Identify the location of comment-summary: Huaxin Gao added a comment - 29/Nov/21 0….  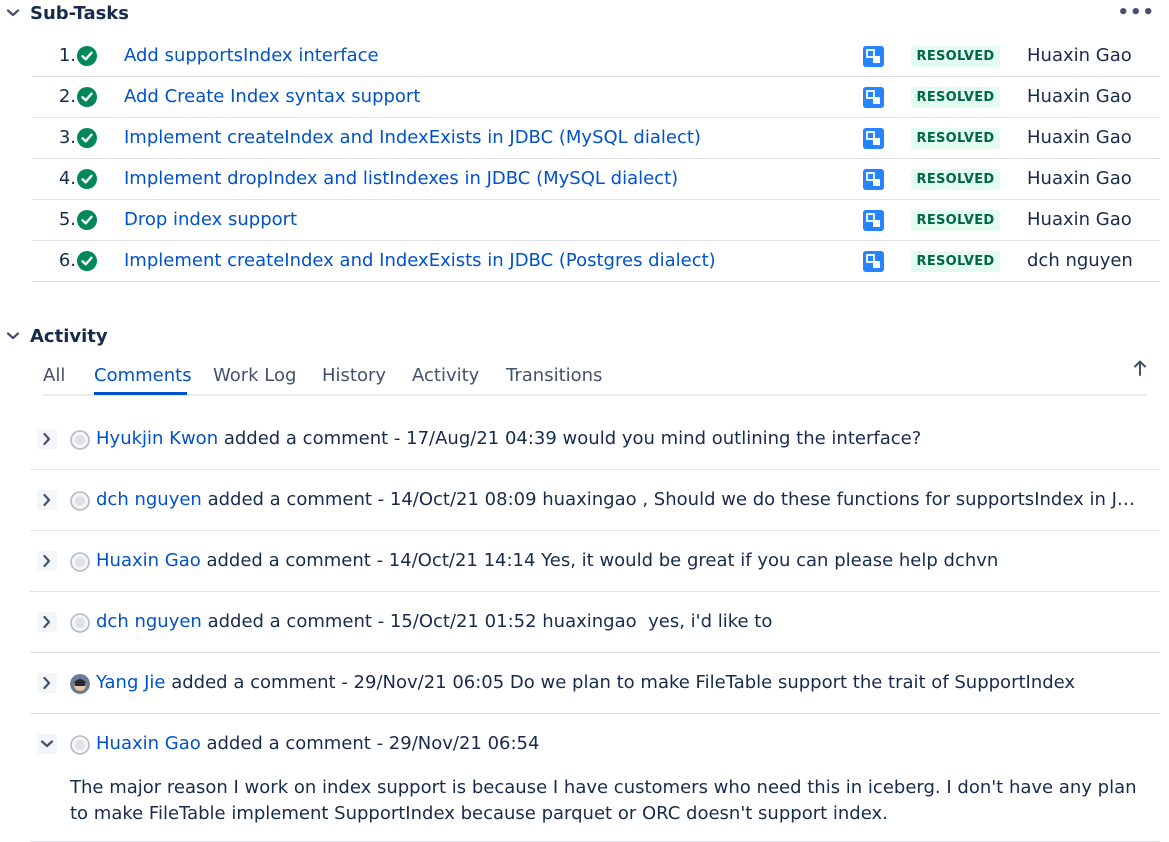
(626, 743).